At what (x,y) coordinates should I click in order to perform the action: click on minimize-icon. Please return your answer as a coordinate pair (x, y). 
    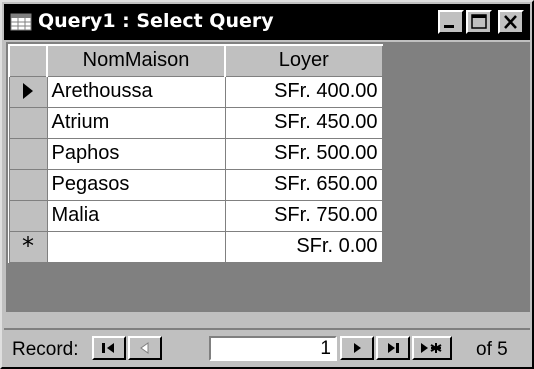
    Looking at the image, I should click on (449, 26).